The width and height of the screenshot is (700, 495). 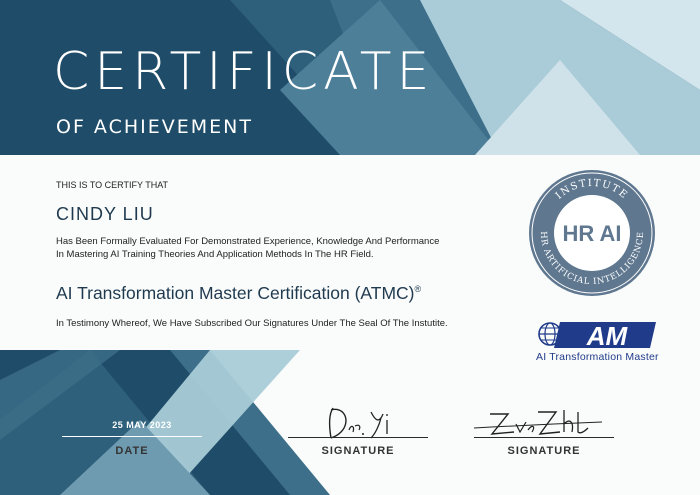 What do you see at coordinates (544, 451) in the screenshot?
I see `signature-2-label: SIGNATURE` at bounding box center [544, 451].